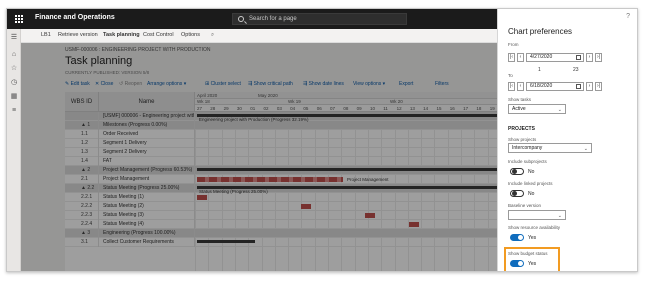  Describe the element at coordinates (319, 19) in the screenshot. I see `global-search: Search for a page` at that location.